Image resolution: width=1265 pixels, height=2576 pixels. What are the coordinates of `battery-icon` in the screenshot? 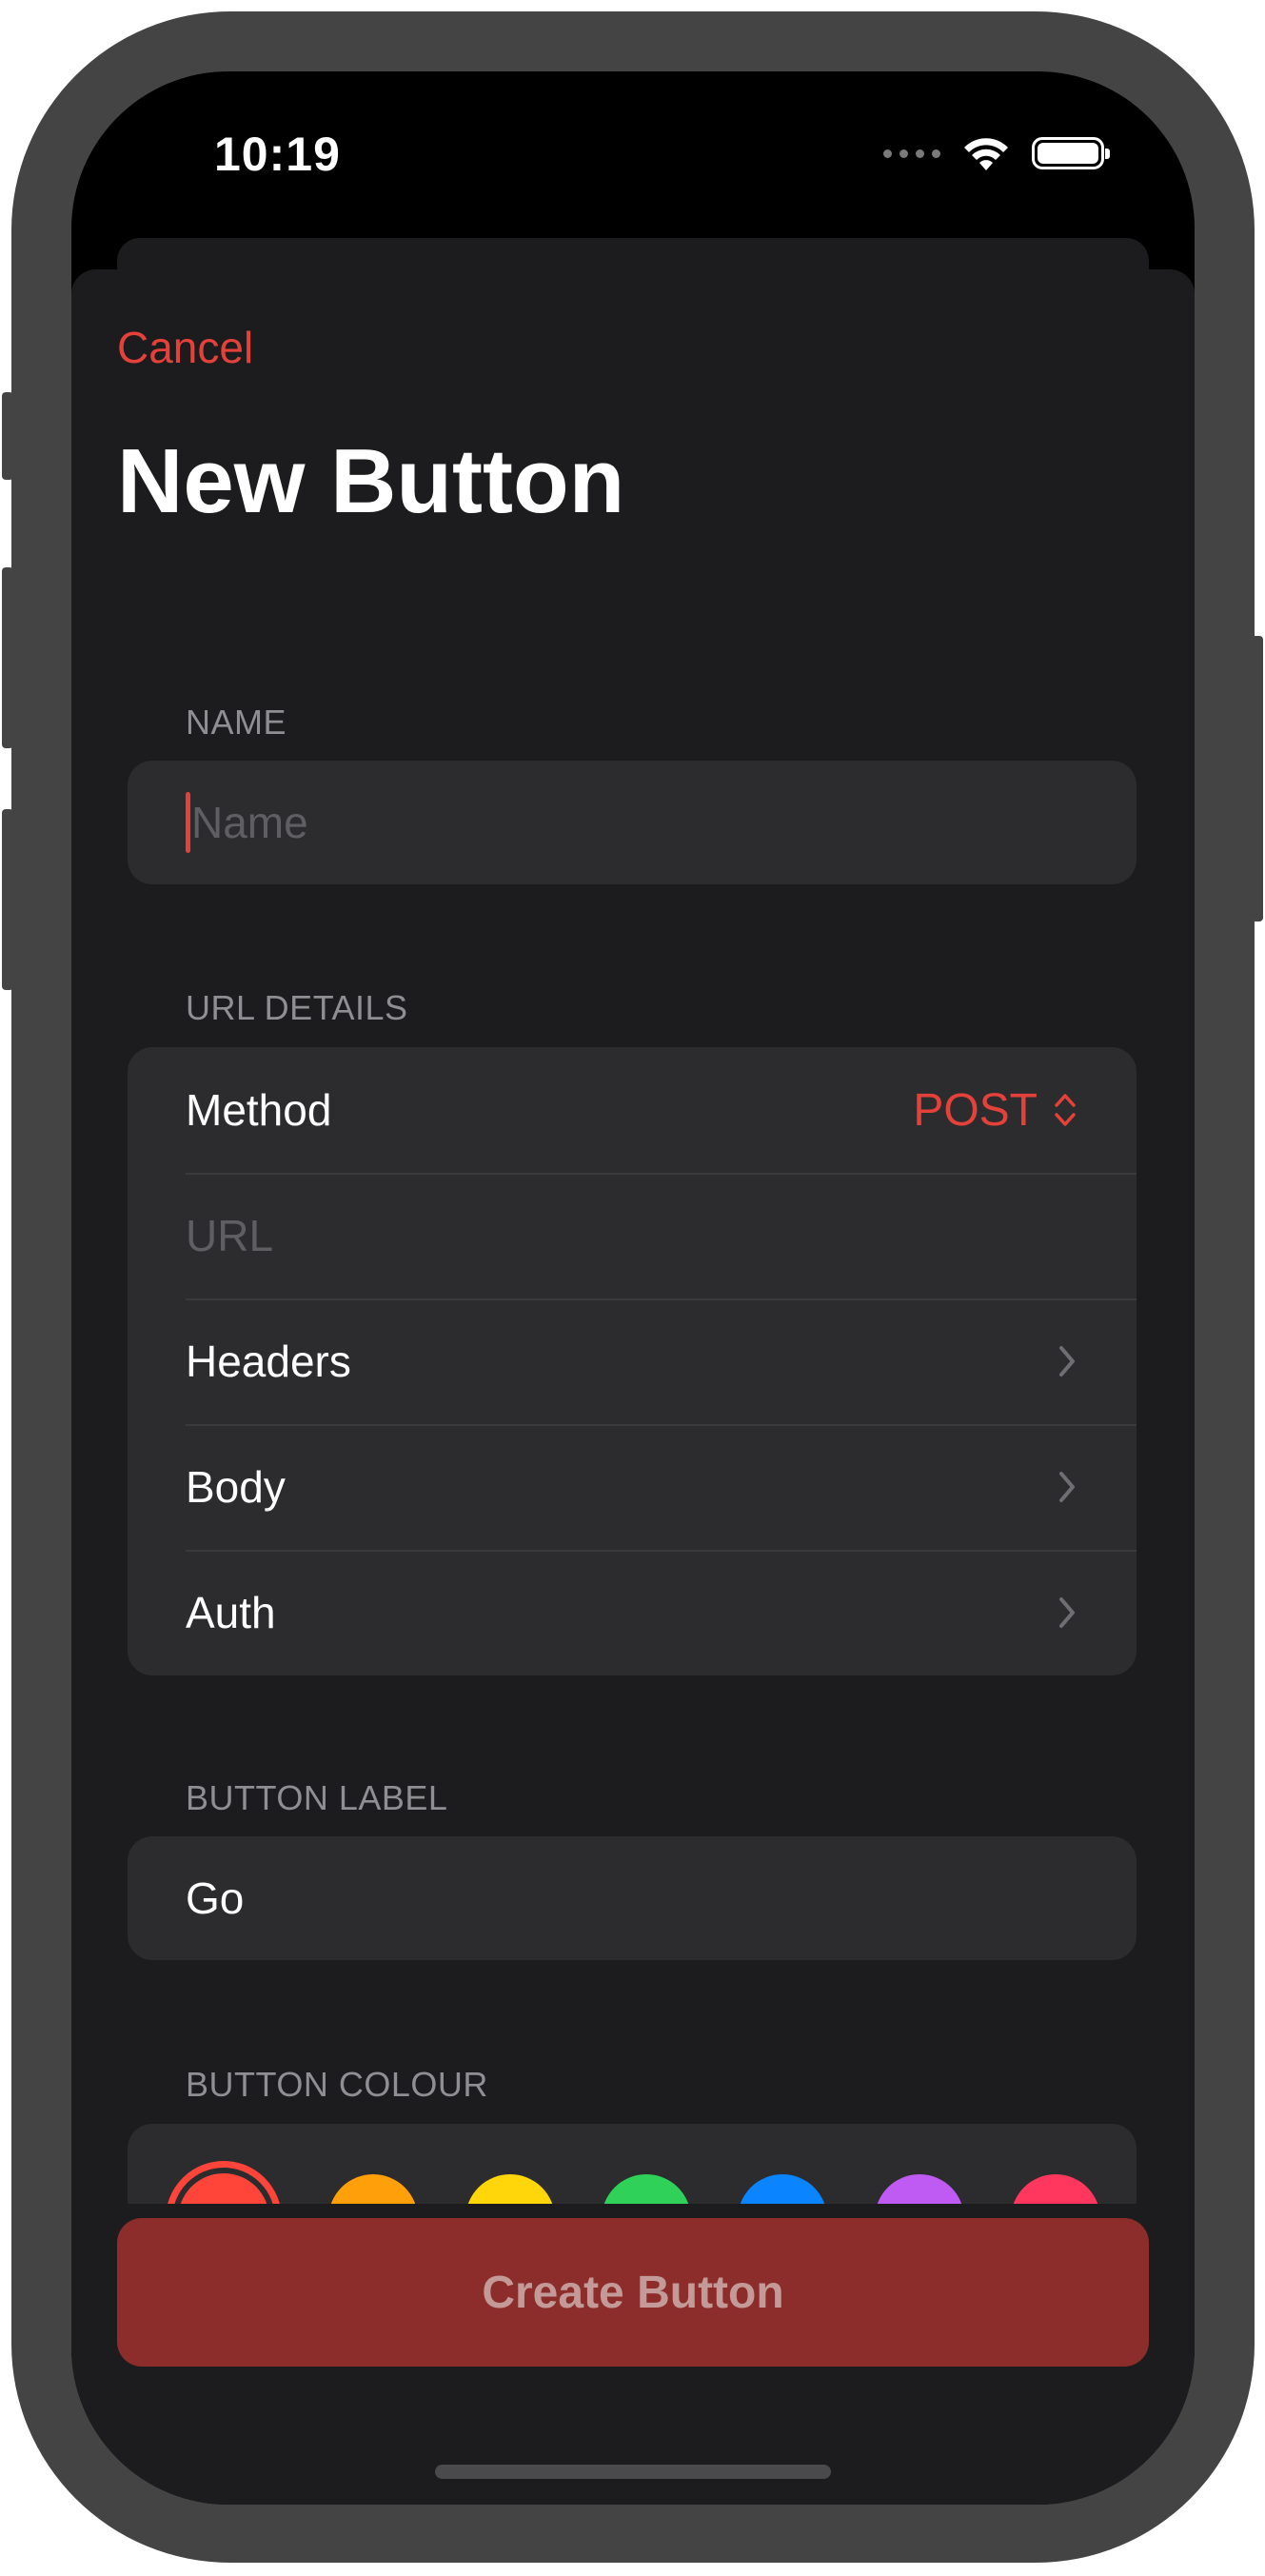 It's located at (1071, 153).